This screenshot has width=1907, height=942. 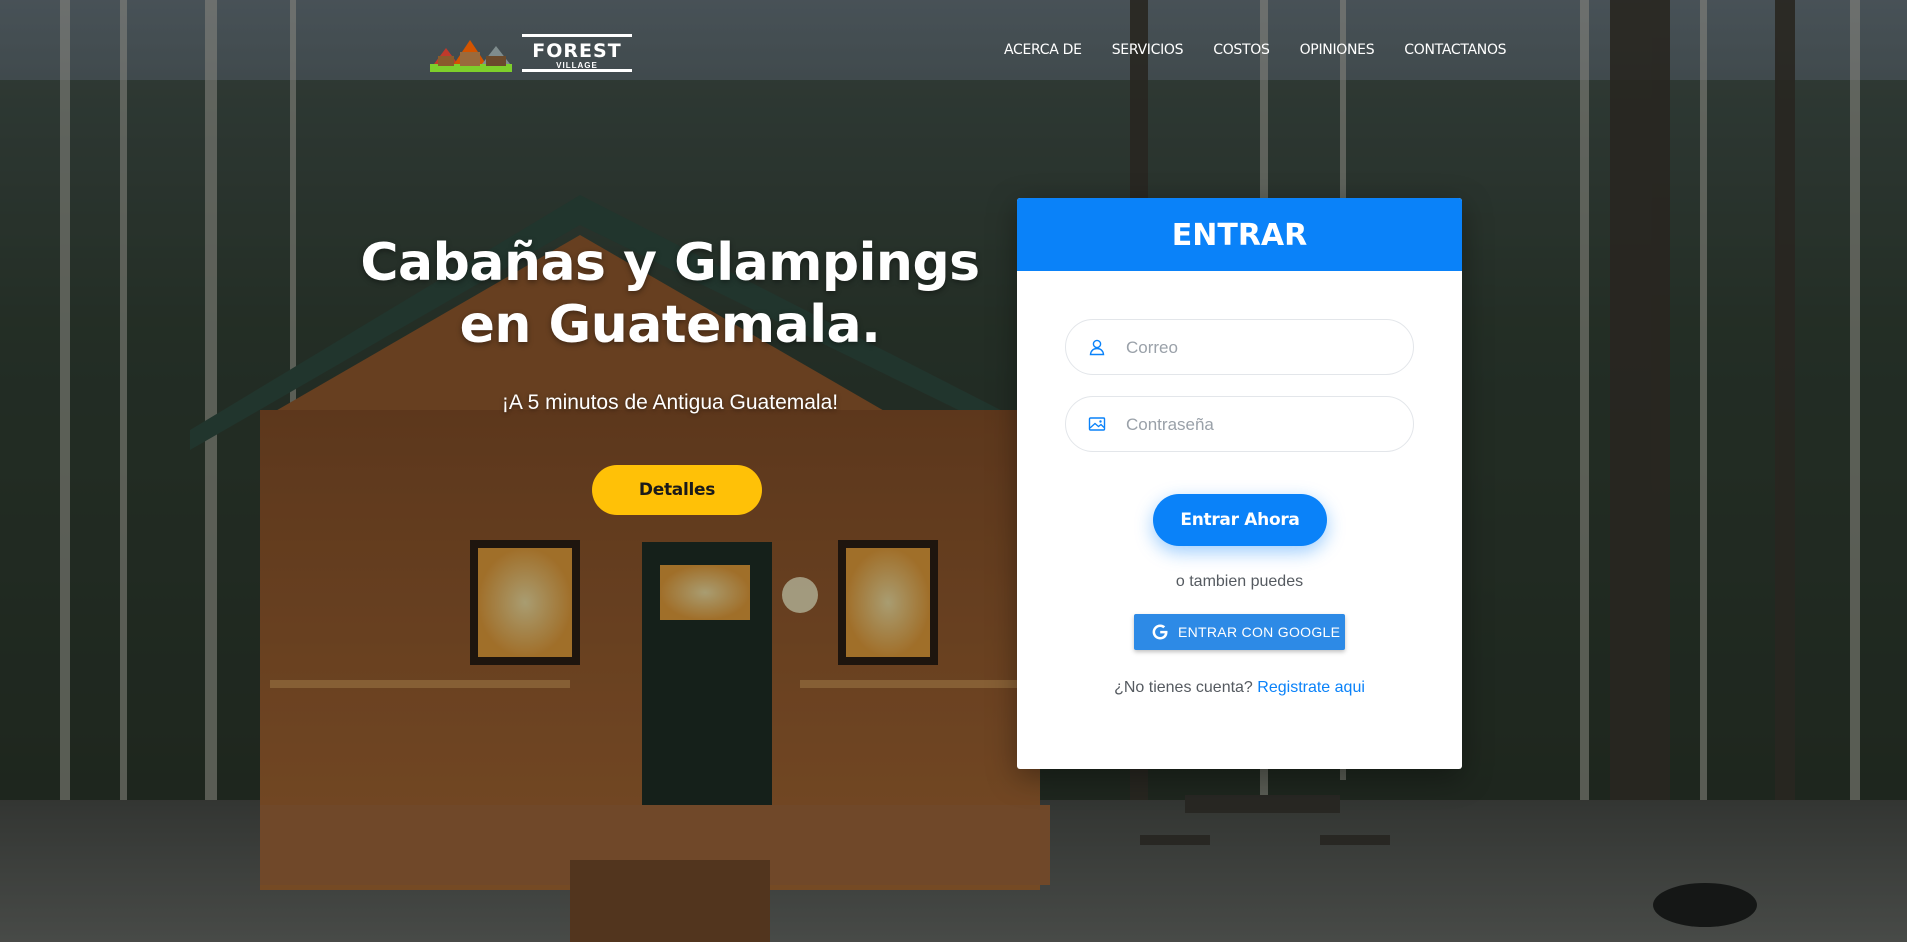 What do you see at coordinates (1455, 50) in the screenshot?
I see `nav-link-contactanos: CONTACTANOS` at bounding box center [1455, 50].